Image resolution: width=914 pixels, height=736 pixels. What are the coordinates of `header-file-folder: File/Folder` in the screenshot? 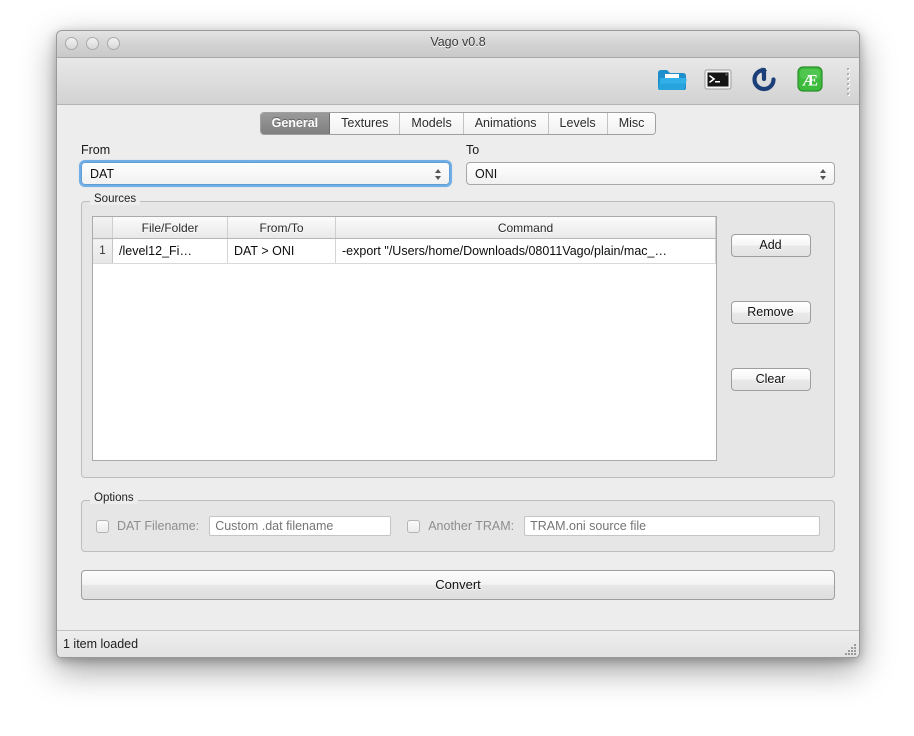 It's located at (170, 228).